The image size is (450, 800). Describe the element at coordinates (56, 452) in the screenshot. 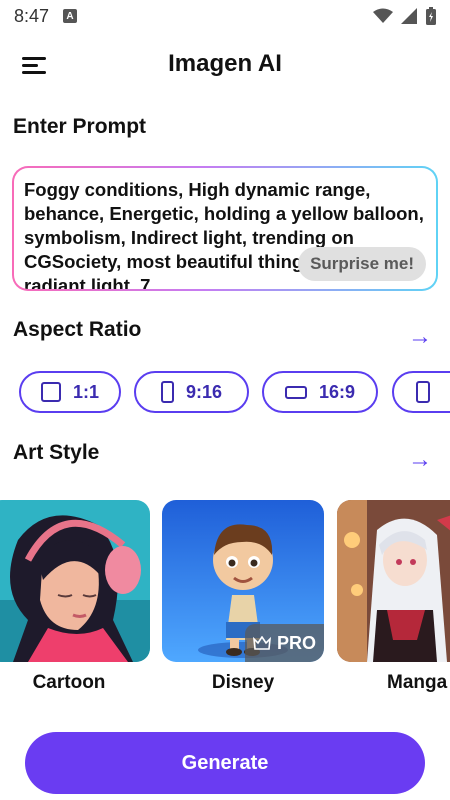

I see `art-style-section-title: Art Style` at that location.